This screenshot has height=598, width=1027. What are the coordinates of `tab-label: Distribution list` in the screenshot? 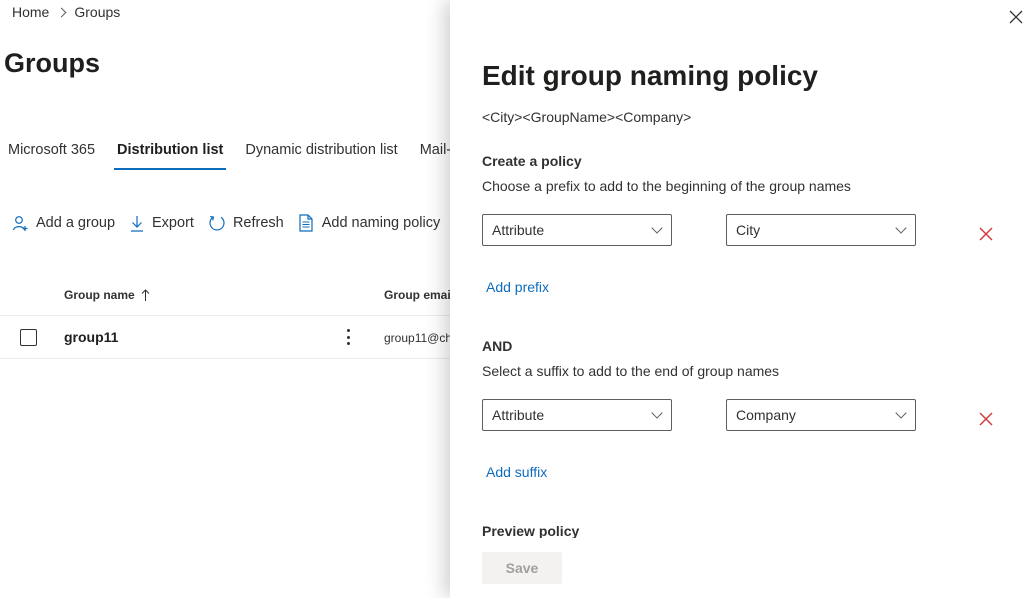 It's located at (170, 150).